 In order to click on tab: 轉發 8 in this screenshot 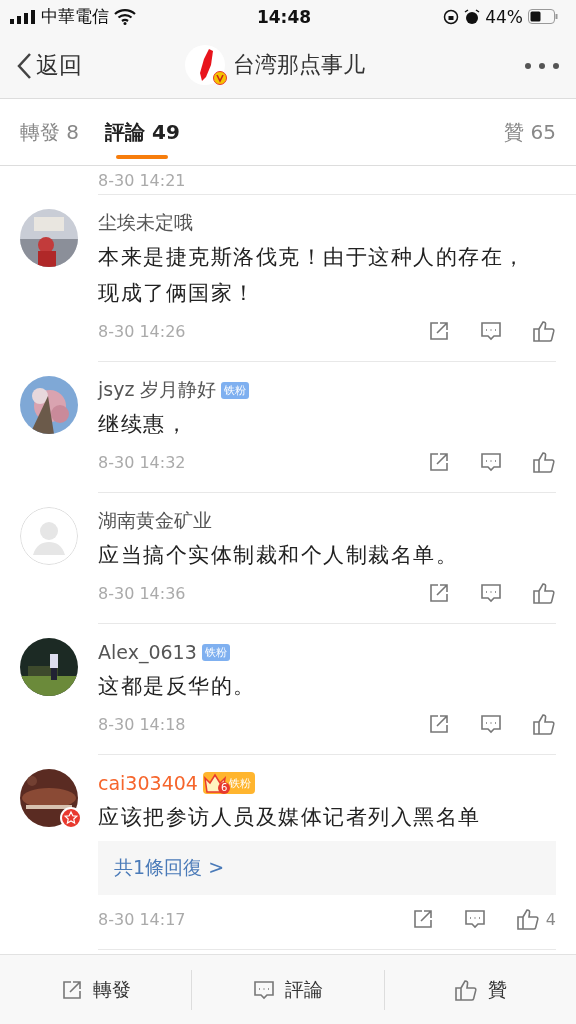, I will do `click(50, 132)`.